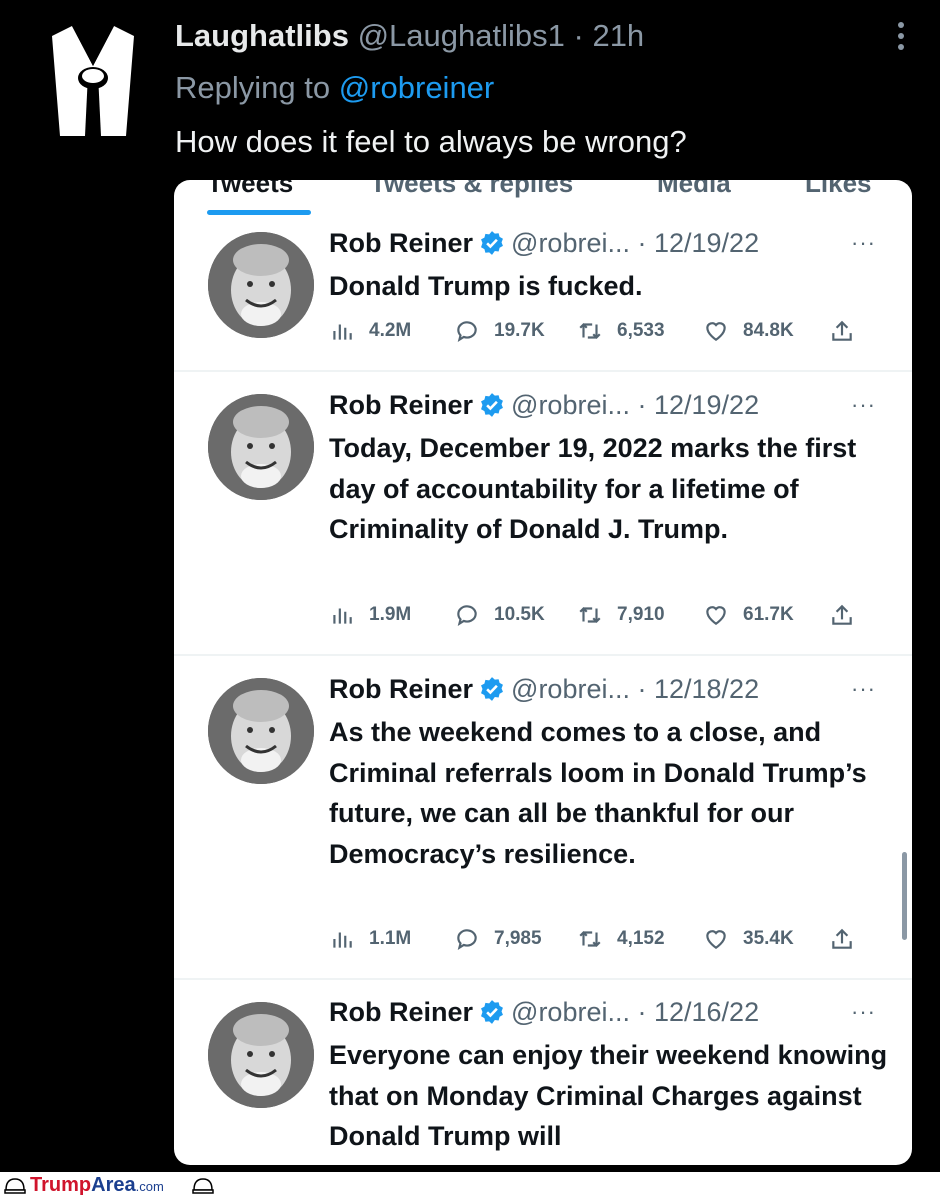 This screenshot has width=940, height=1199. I want to click on views-button: 1.9M, so click(370, 615).